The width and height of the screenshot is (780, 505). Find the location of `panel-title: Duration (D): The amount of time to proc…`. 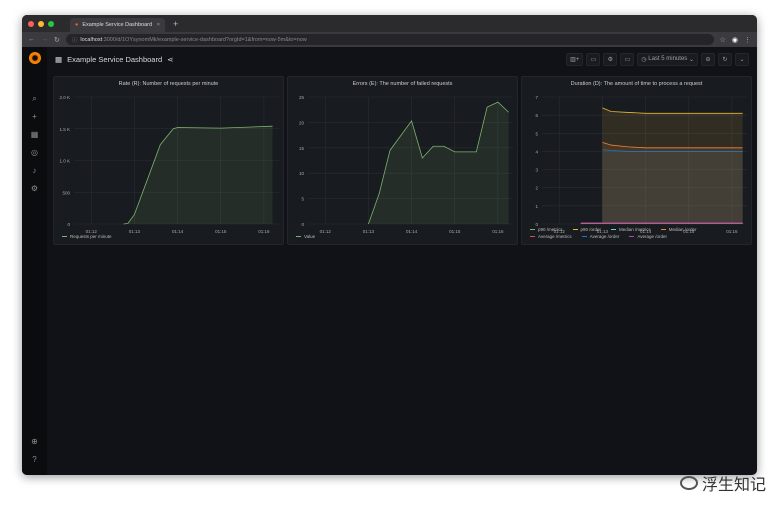

panel-title: Duration (D): The amount of time to proc… is located at coordinates (636, 82).